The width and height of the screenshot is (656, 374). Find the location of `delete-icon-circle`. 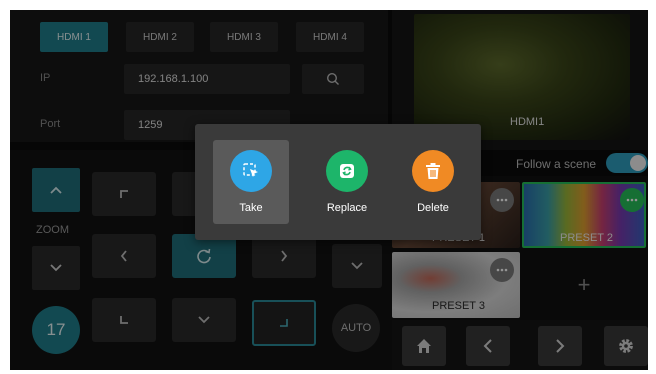

delete-icon-circle is located at coordinates (433, 171).